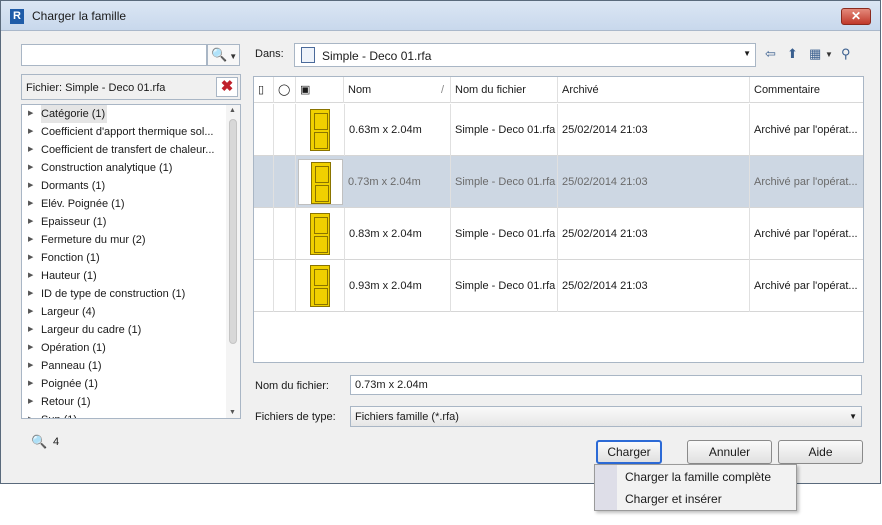 The image size is (882, 525). Describe the element at coordinates (232, 412) in the screenshot. I see `scroll-down-icon: ▼` at that location.